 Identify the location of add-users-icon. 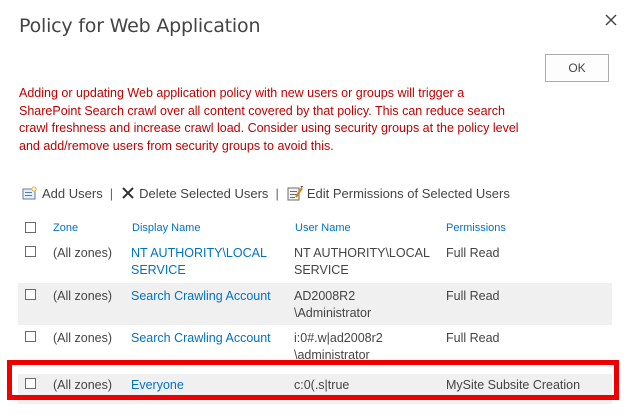
(29, 193).